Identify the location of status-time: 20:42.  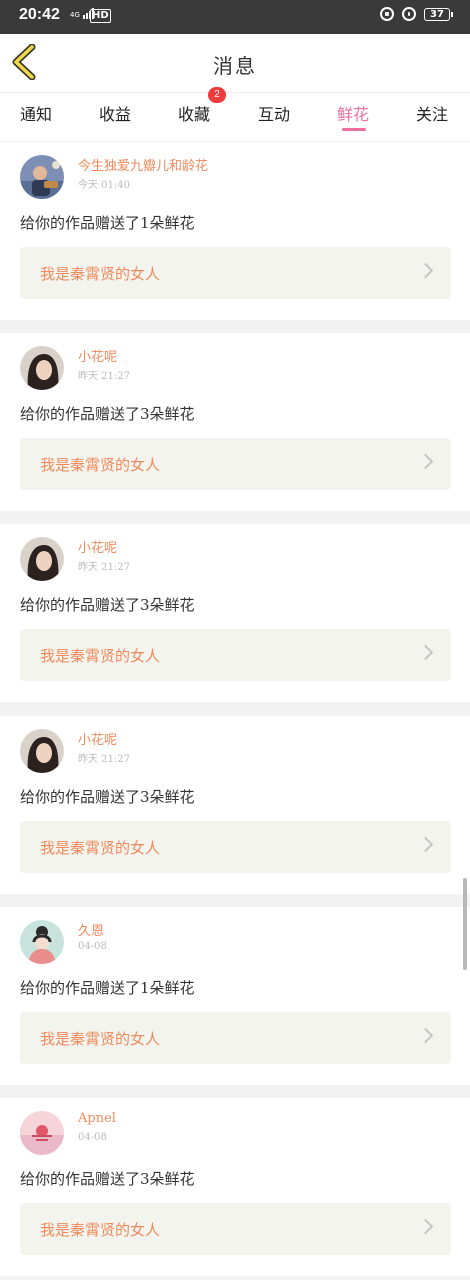
(39, 14).